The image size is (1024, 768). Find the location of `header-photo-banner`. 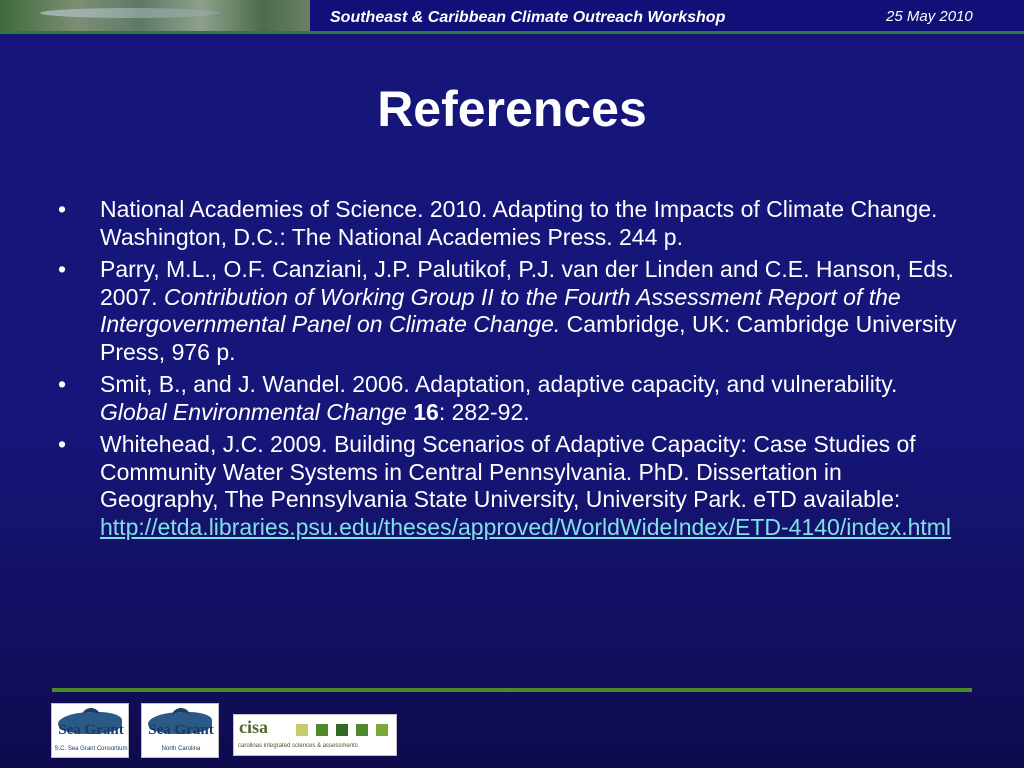

header-photo-banner is located at coordinates (155, 16).